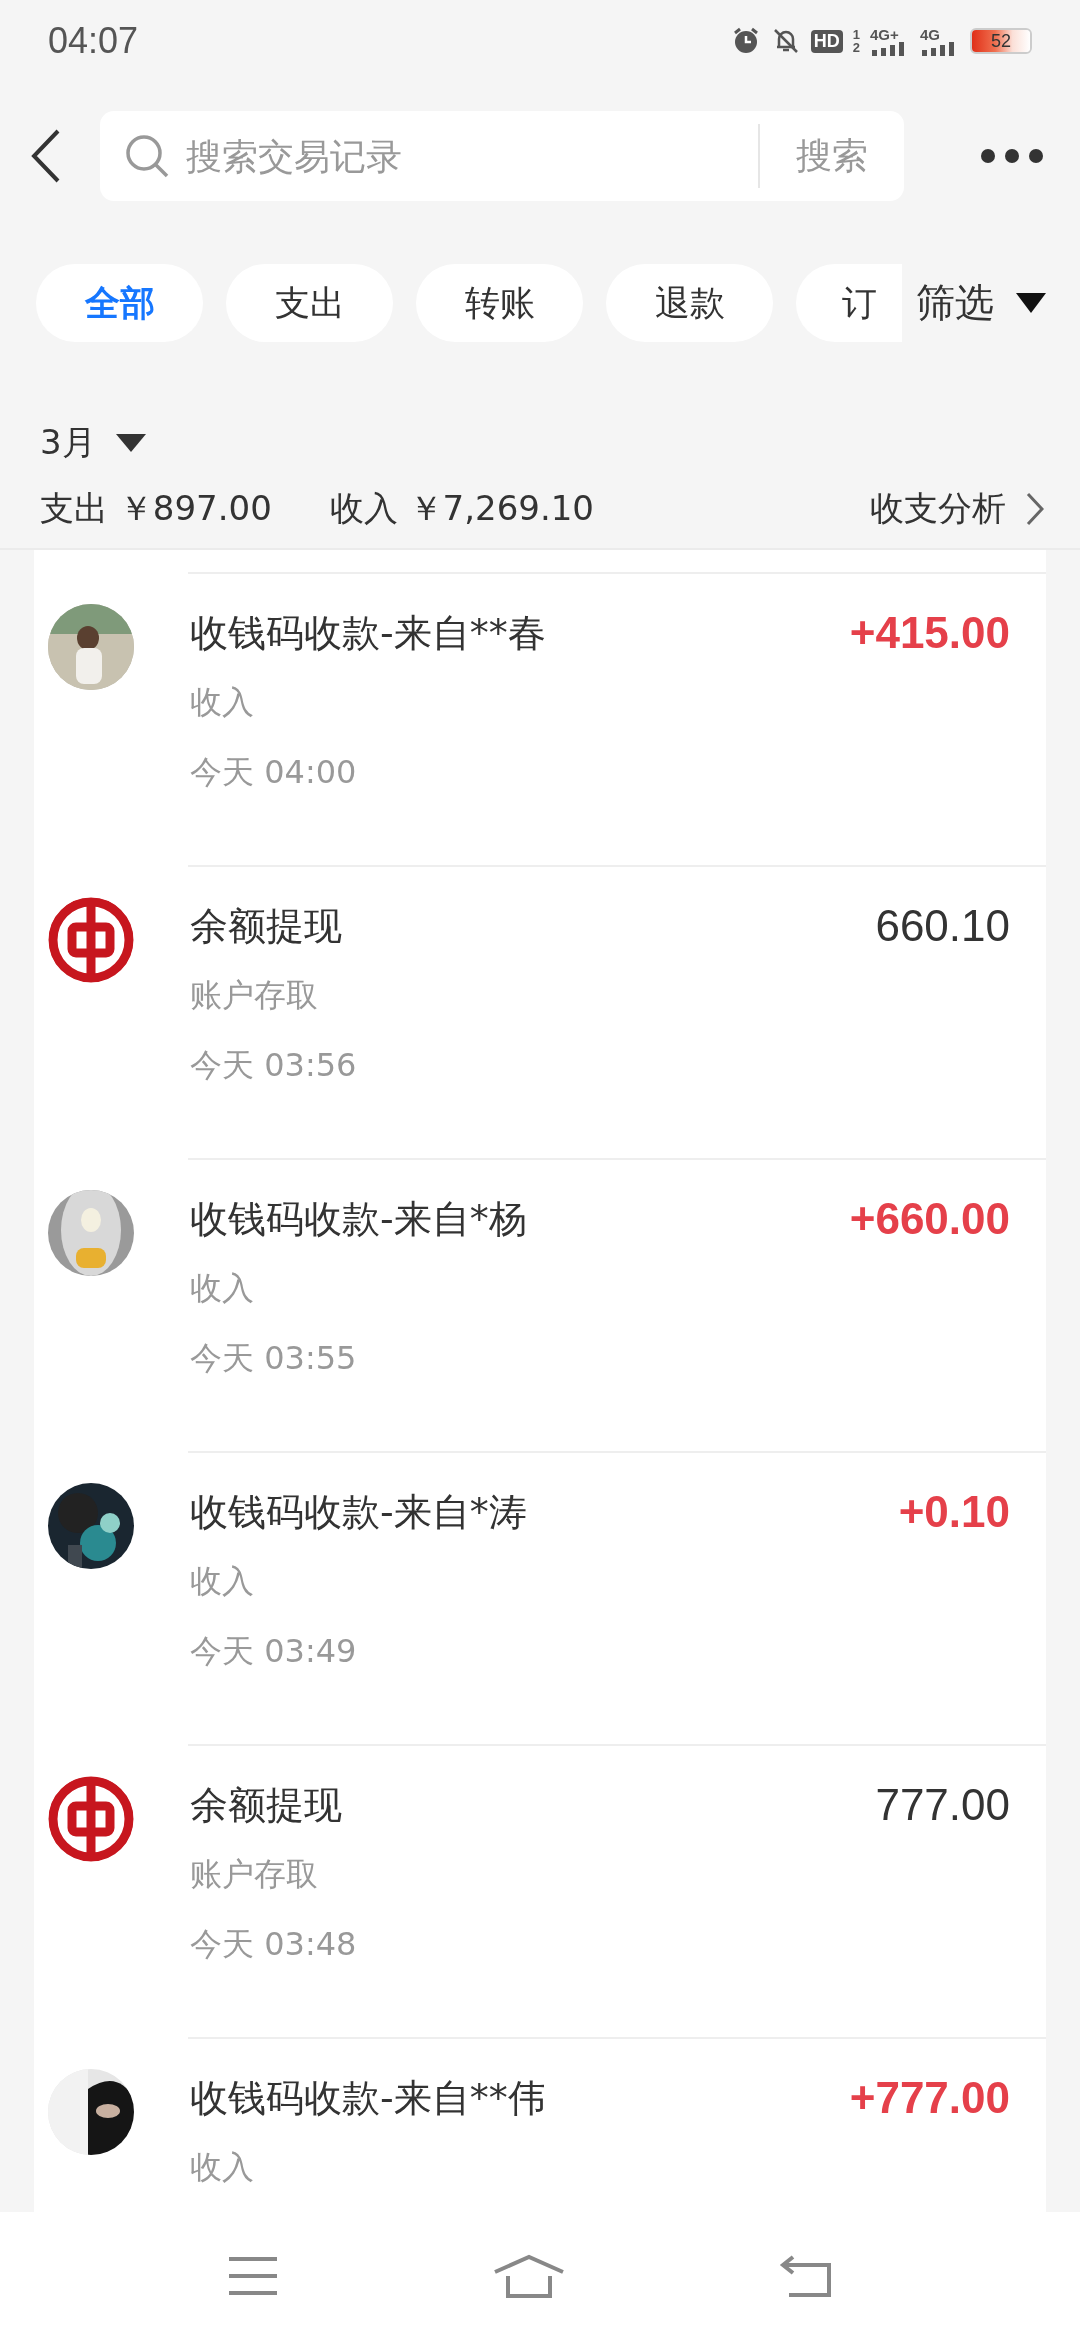 The height and width of the screenshot is (2340, 1080). I want to click on hd-badge: HD, so click(826, 41).